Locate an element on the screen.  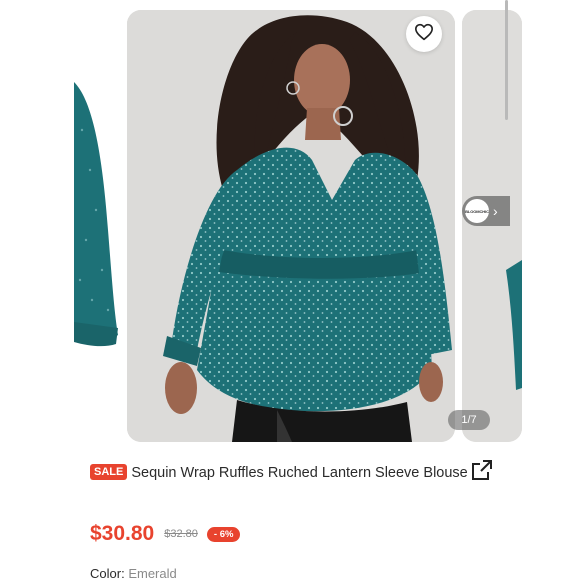
color-selection: Color: Emerald is located at coordinates (133, 573).